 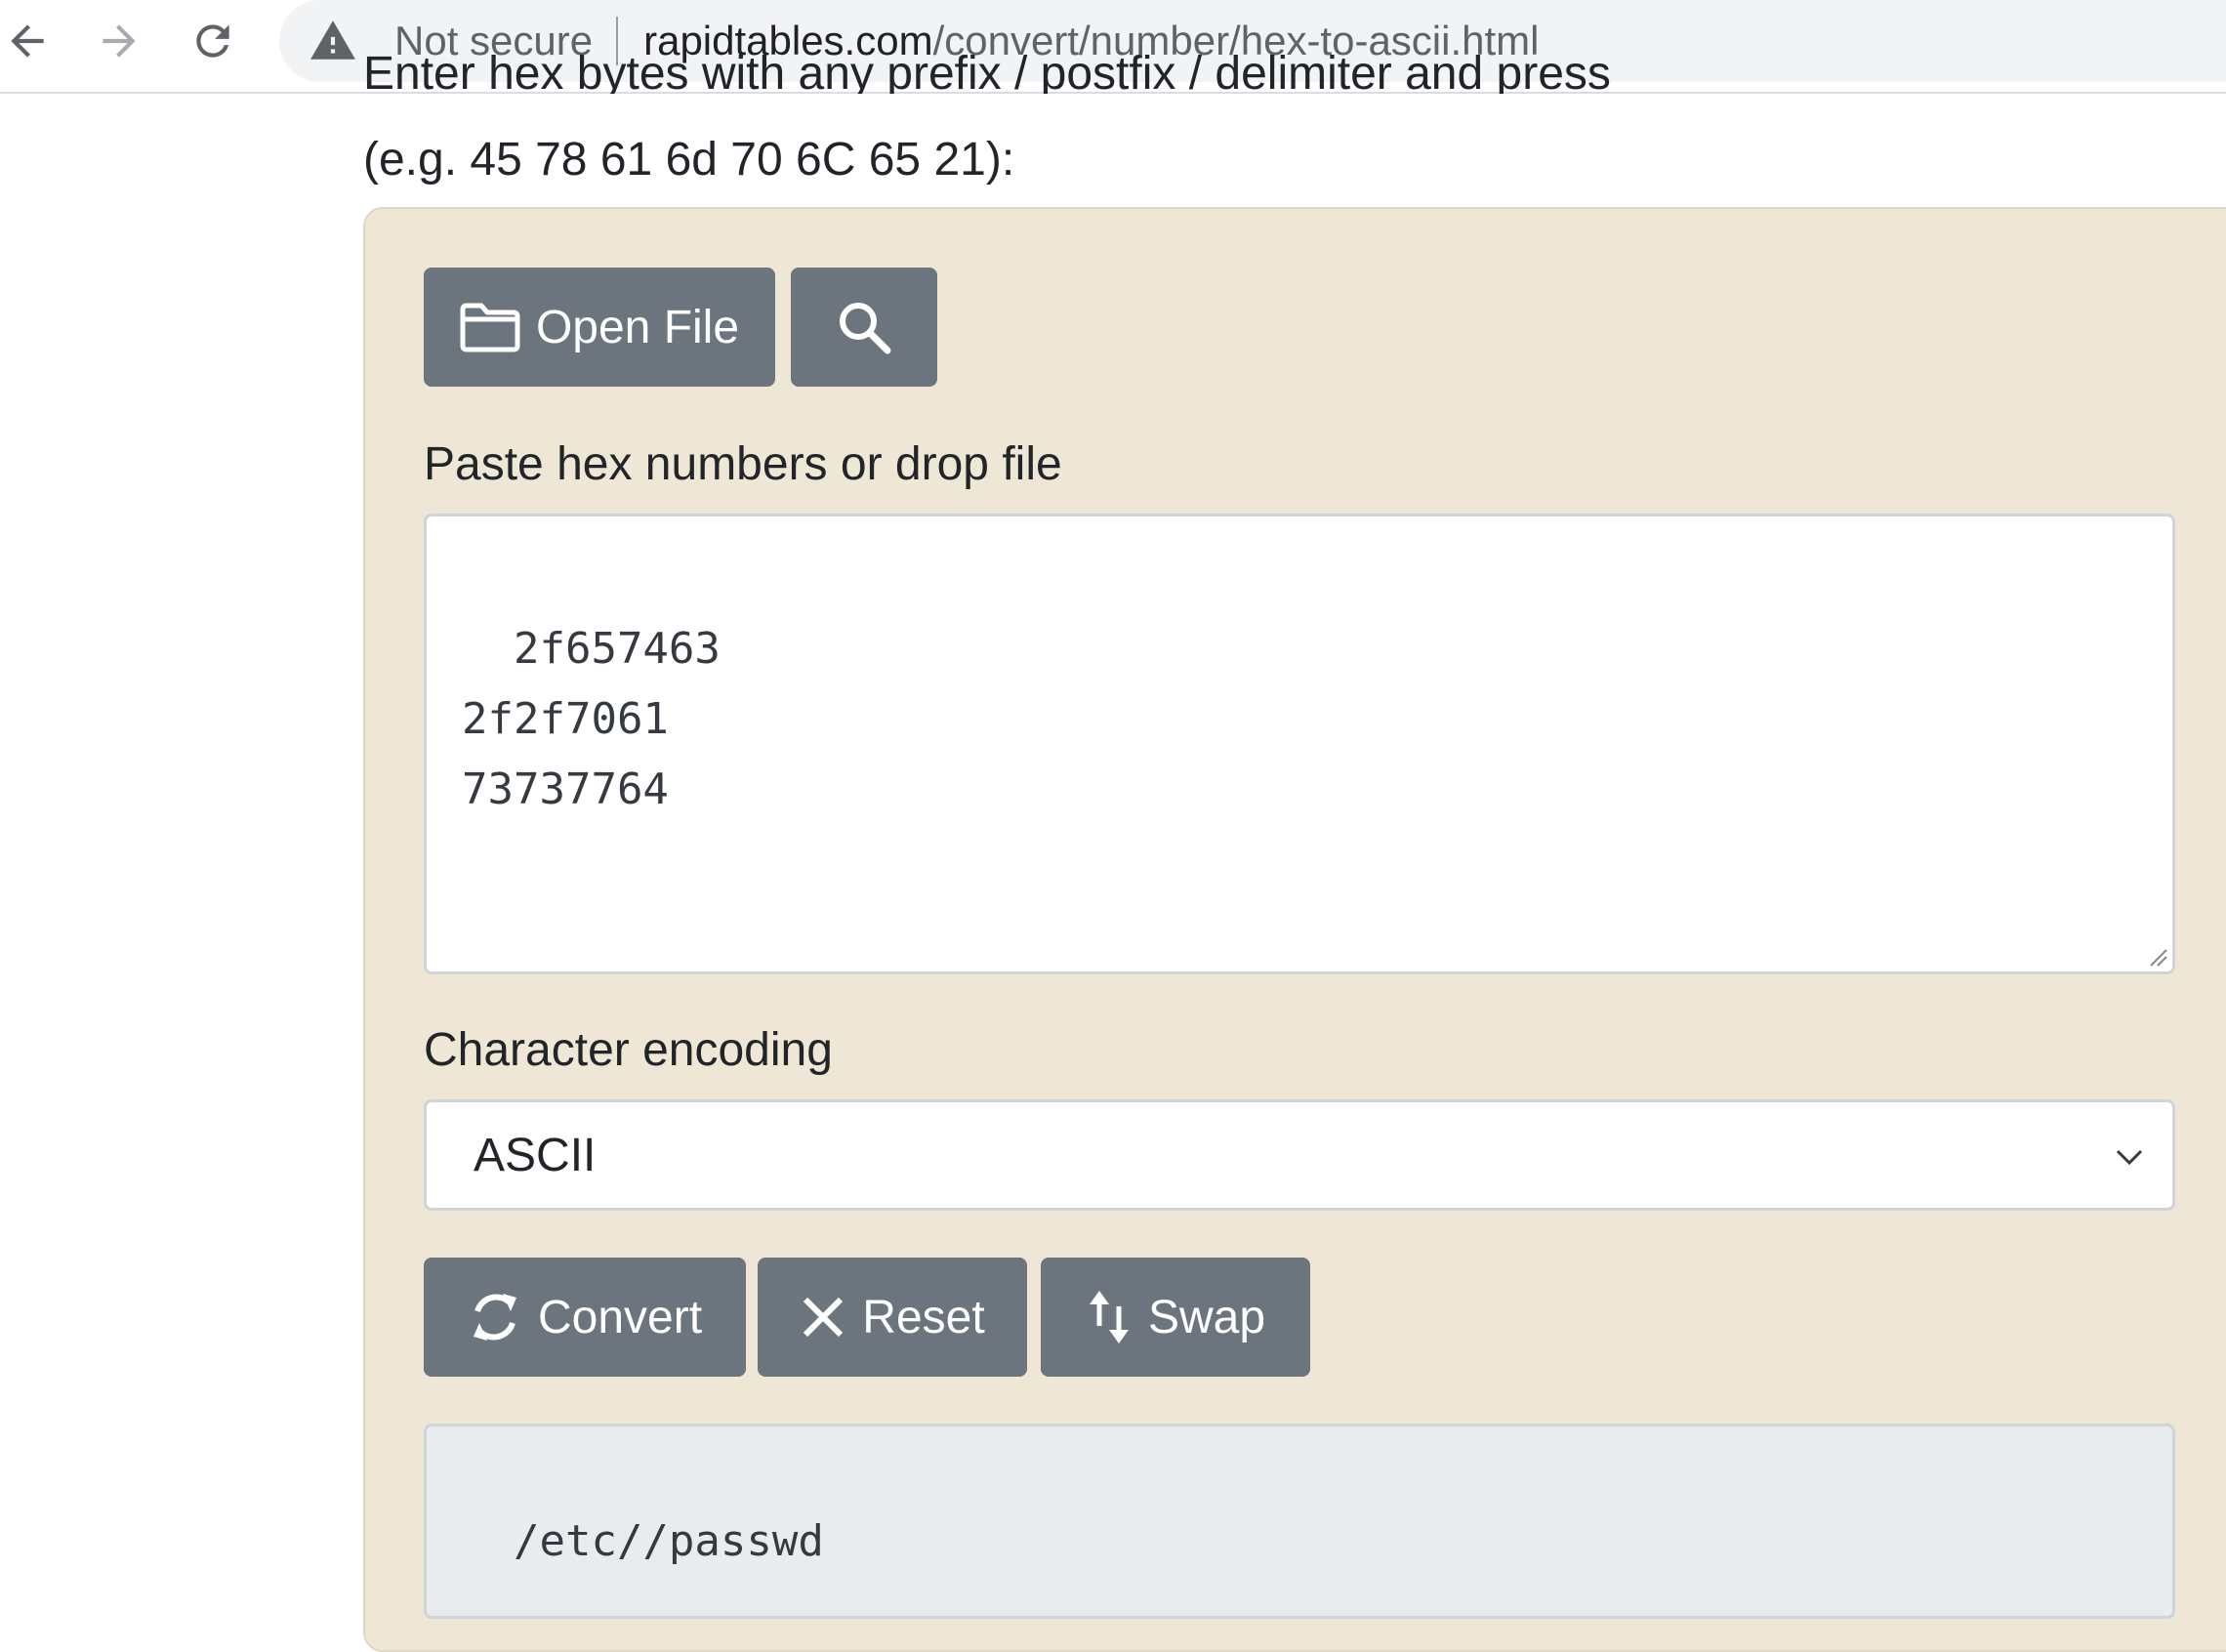 I want to click on convert-button: Convert, so click(x=585, y=1317).